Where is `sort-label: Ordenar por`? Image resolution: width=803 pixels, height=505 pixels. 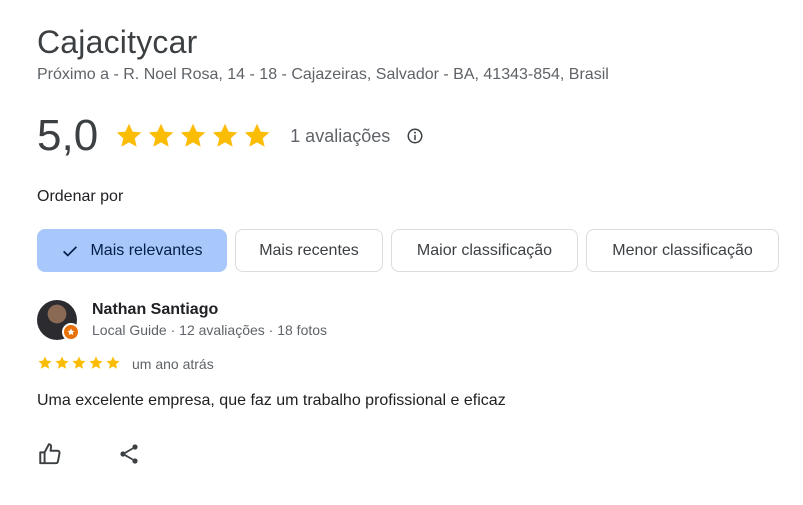 sort-label: Ordenar por is located at coordinates (80, 196).